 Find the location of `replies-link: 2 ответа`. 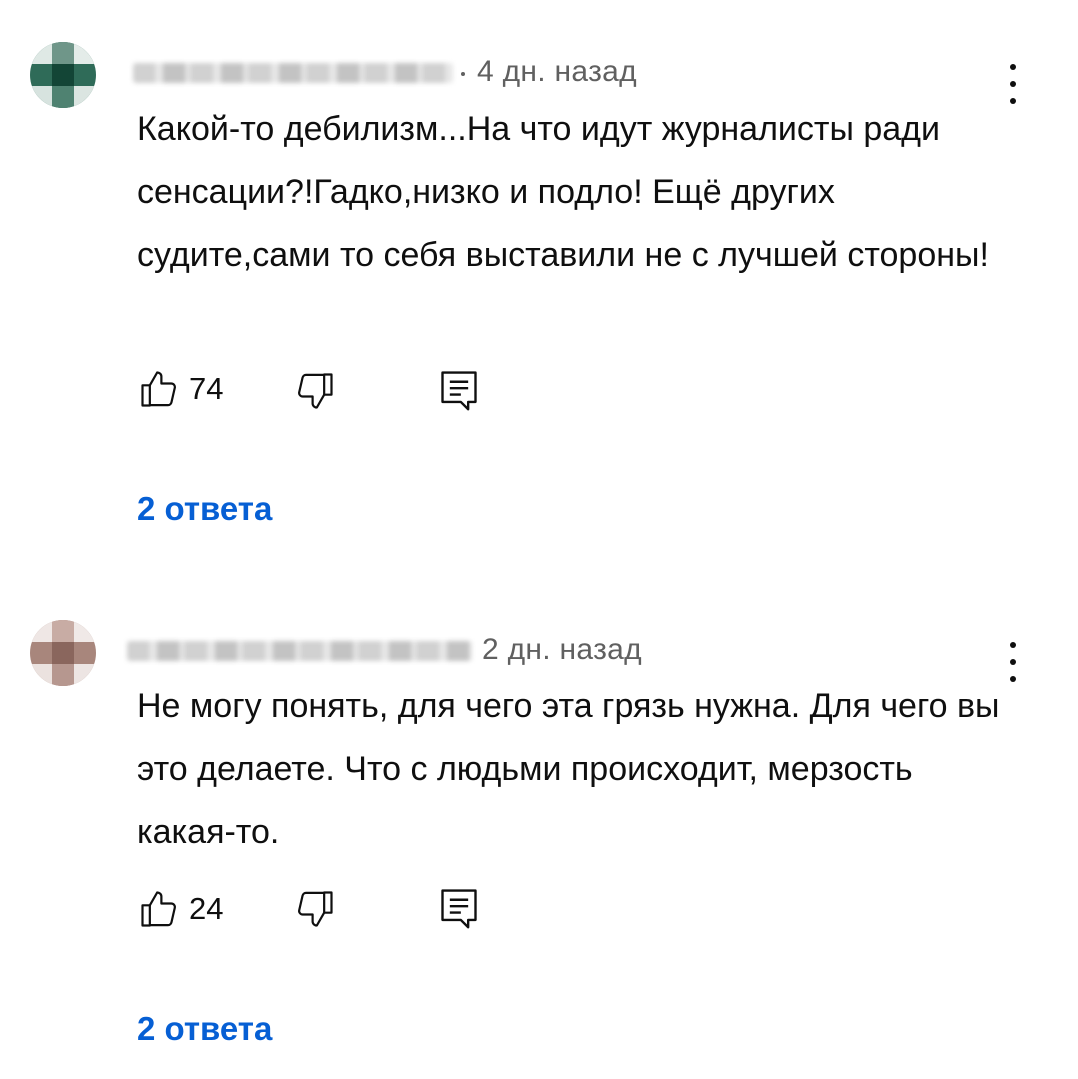

replies-link: 2 ответа is located at coordinates (204, 1029).